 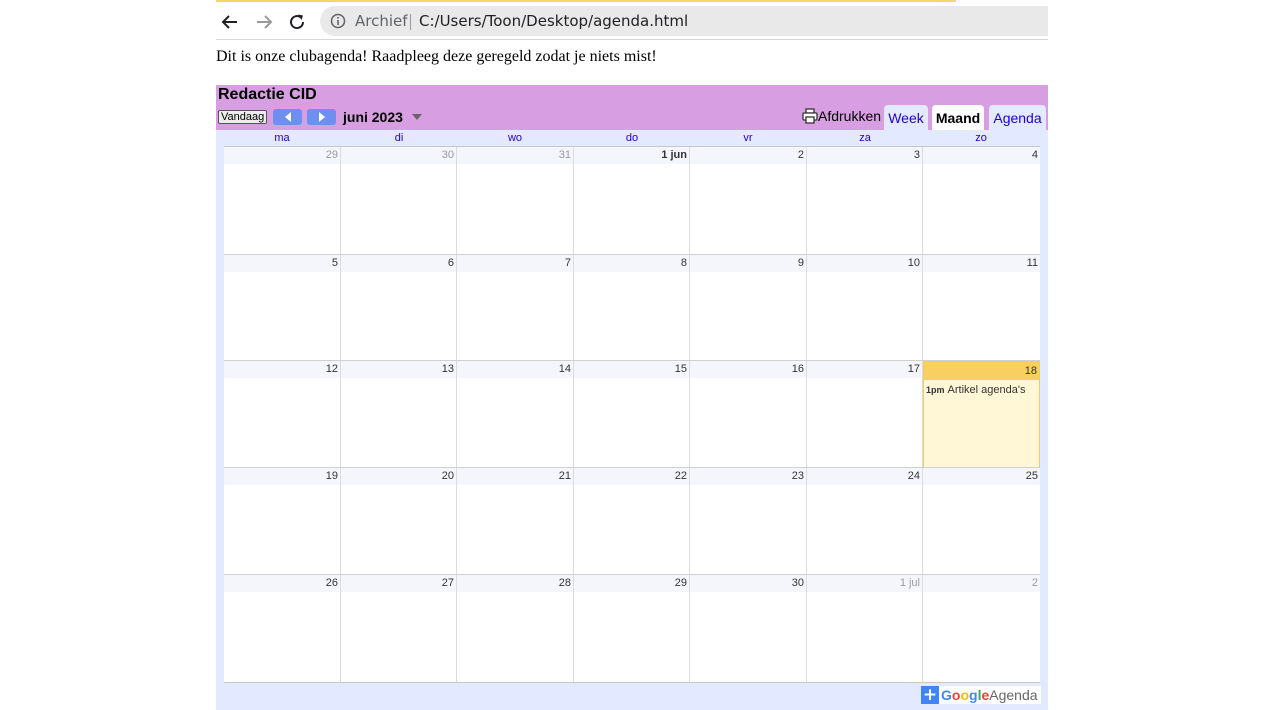 What do you see at coordinates (282, 521) in the screenshot?
I see `day-cell: 19` at bounding box center [282, 521].